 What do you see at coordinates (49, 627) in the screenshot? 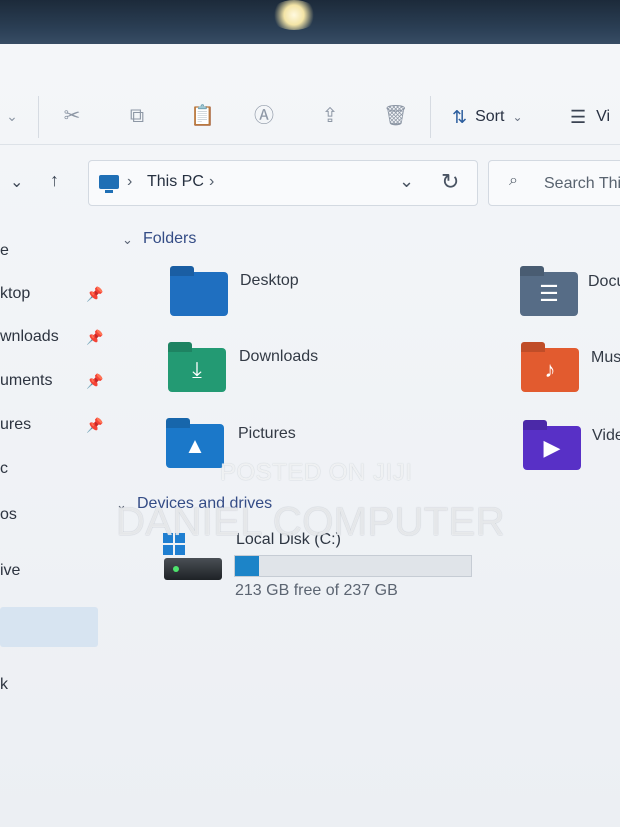
I see `sidebar-item-this-pc` at bounding box center [49, 627].